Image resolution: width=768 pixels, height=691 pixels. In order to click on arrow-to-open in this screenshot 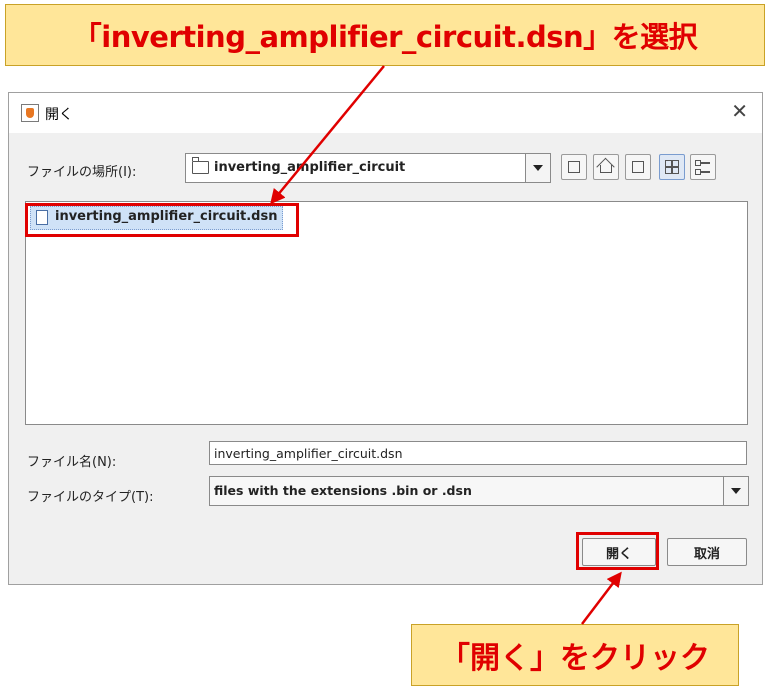, I will do `click(601, 598)`.